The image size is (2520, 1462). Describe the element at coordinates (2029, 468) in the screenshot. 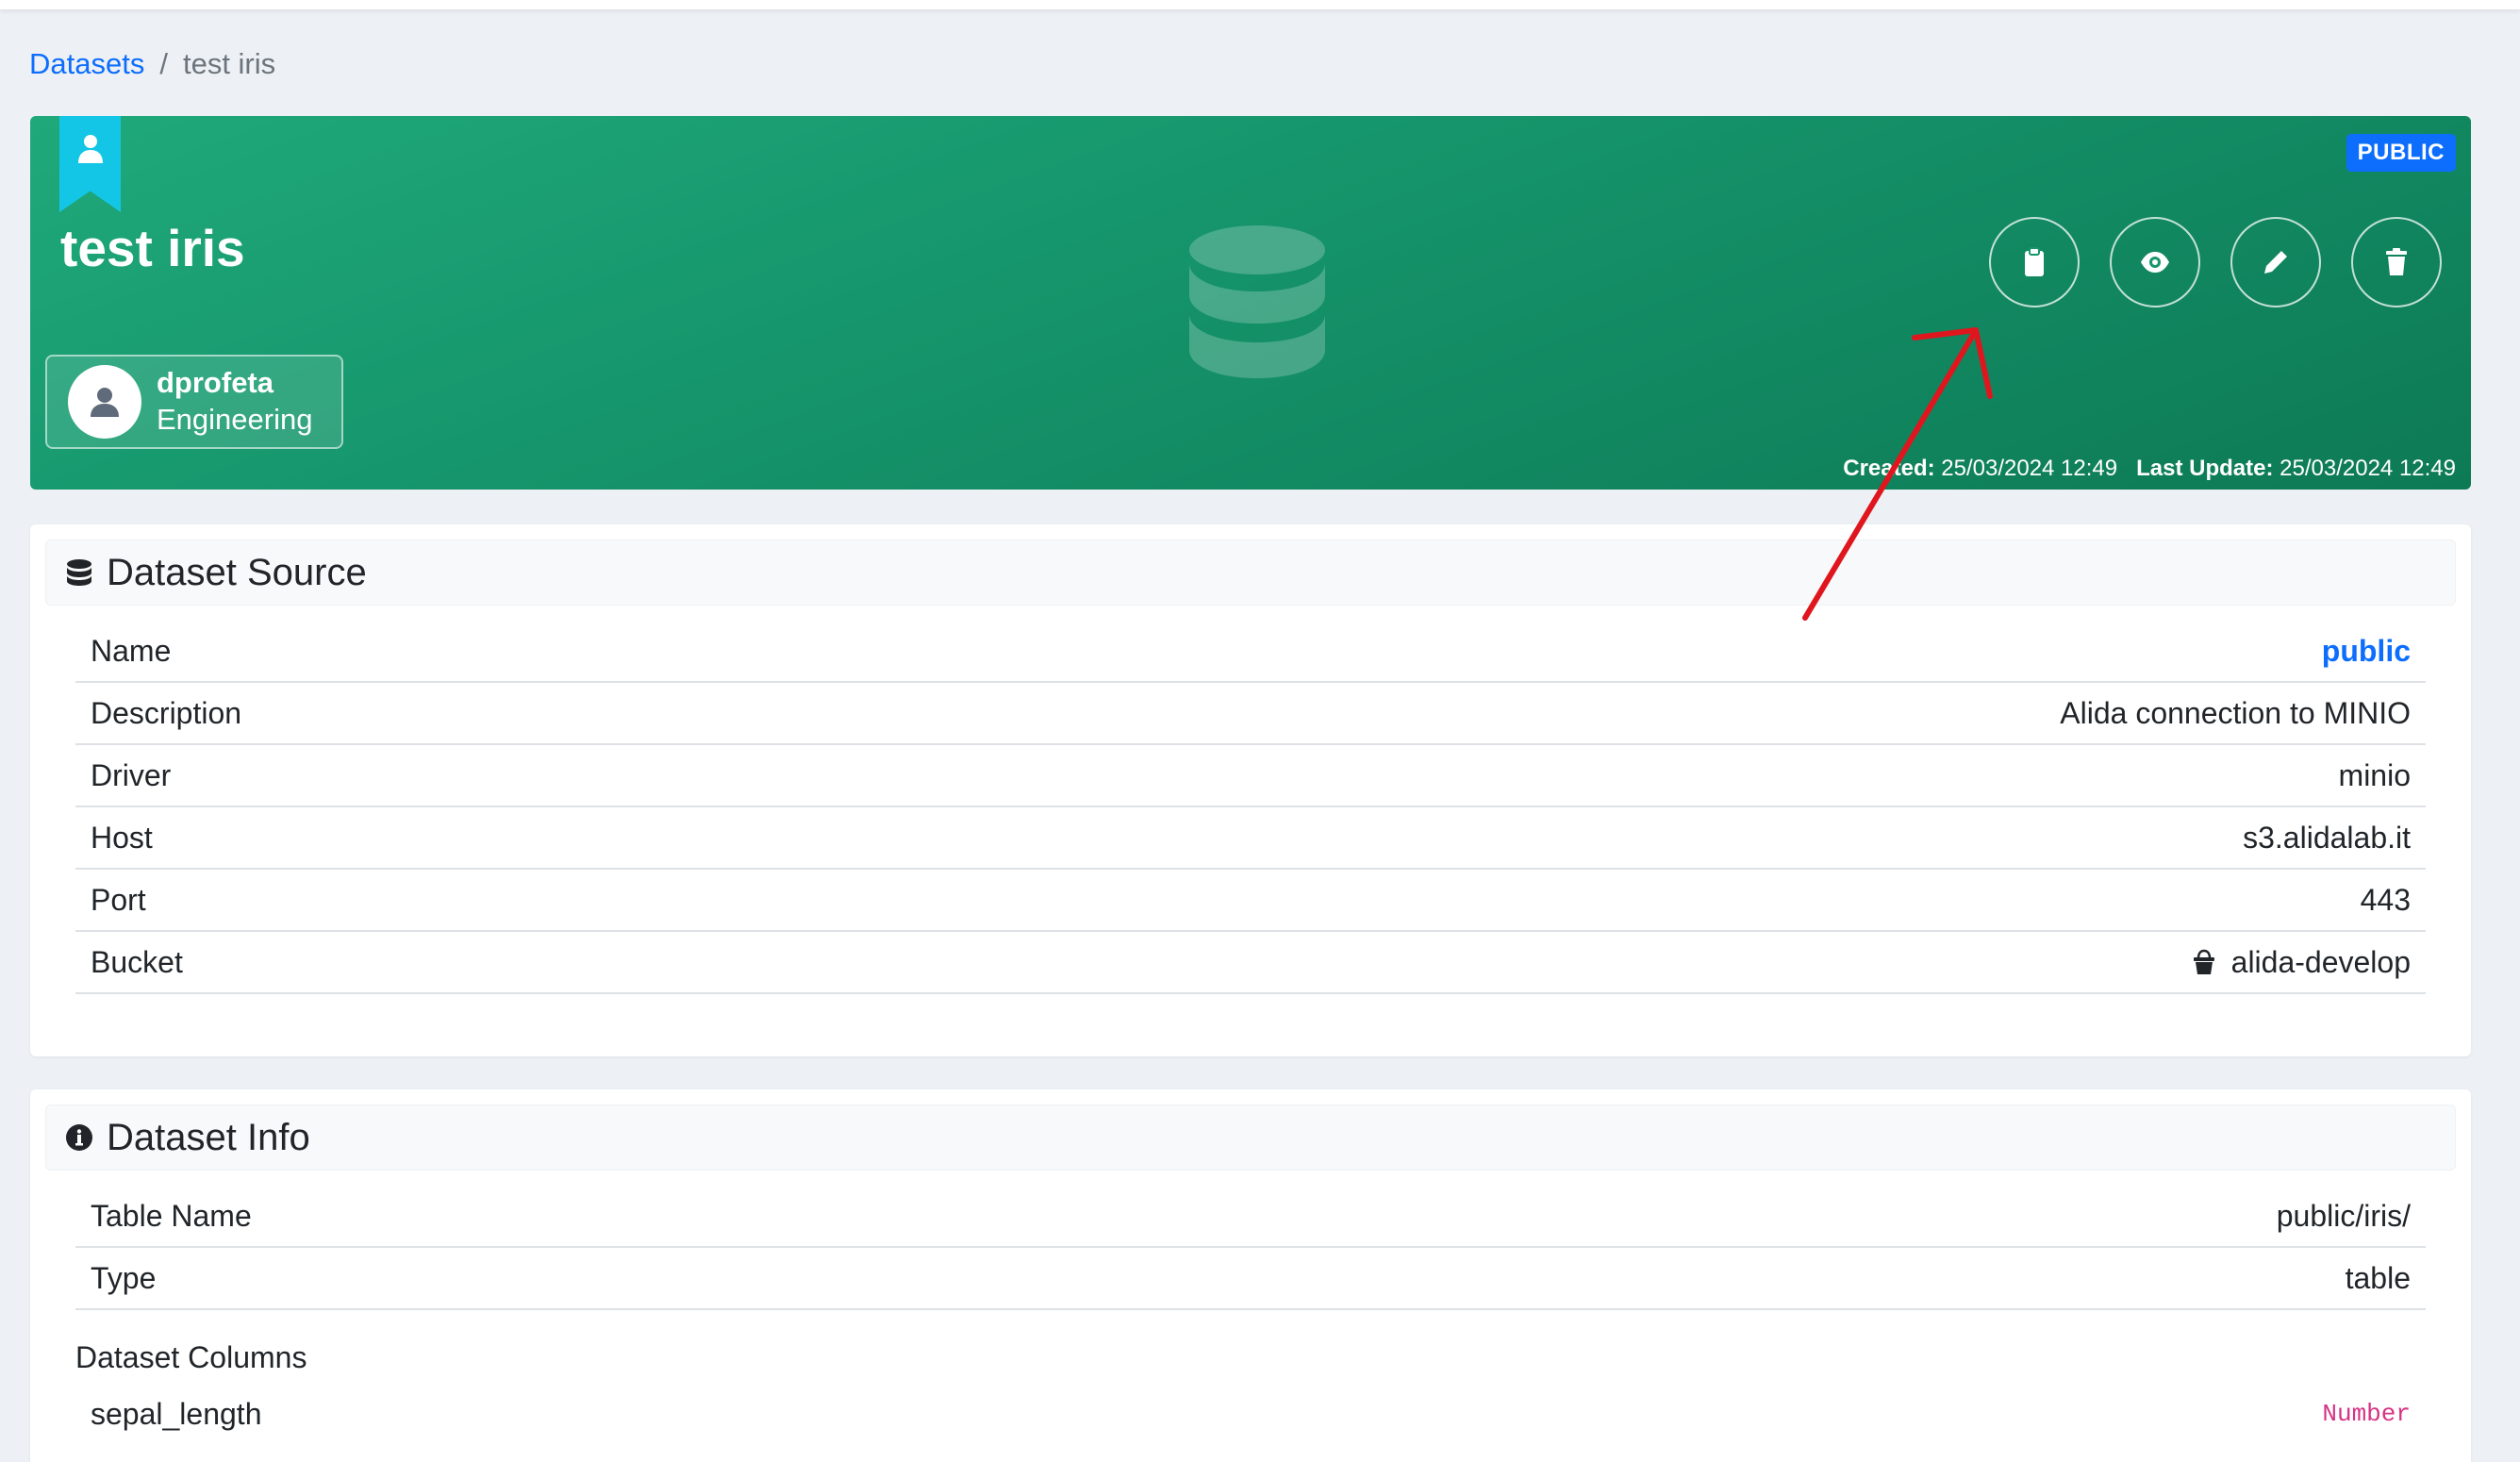

I see `created-value: 25/03/2024 12:49` at that location.